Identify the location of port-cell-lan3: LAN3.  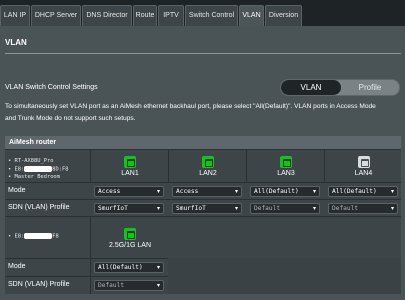
(285, 166).